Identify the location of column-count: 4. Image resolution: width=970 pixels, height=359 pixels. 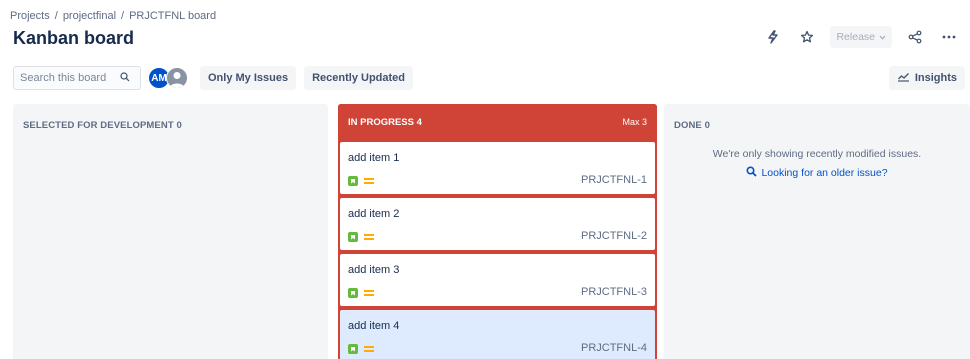
(419, 122).